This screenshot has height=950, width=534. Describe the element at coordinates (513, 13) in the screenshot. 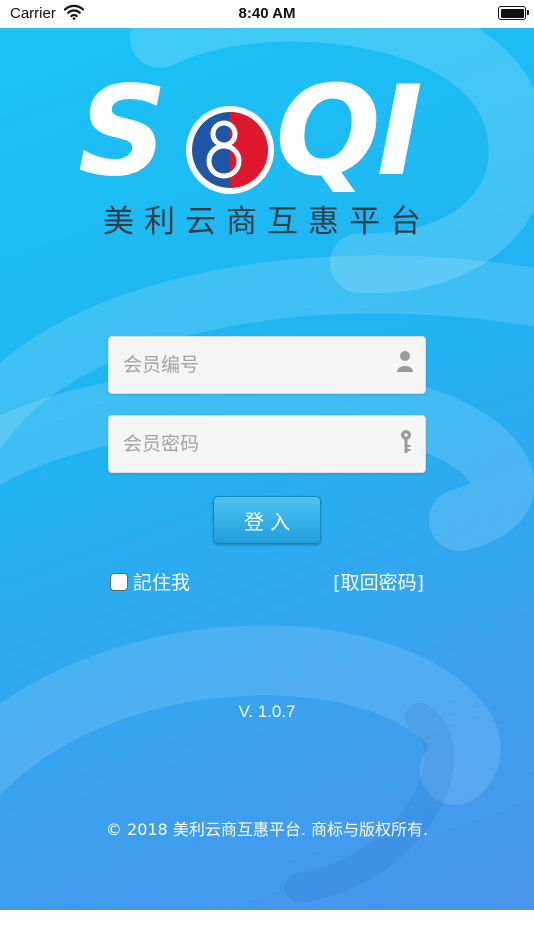

I see `battery-icon` at that location.